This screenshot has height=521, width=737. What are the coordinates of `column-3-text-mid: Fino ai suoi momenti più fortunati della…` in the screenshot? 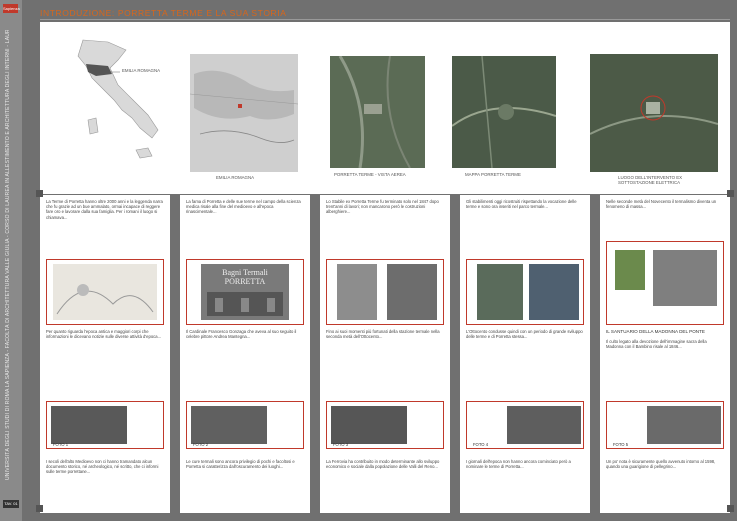 It's located at (383, 334).